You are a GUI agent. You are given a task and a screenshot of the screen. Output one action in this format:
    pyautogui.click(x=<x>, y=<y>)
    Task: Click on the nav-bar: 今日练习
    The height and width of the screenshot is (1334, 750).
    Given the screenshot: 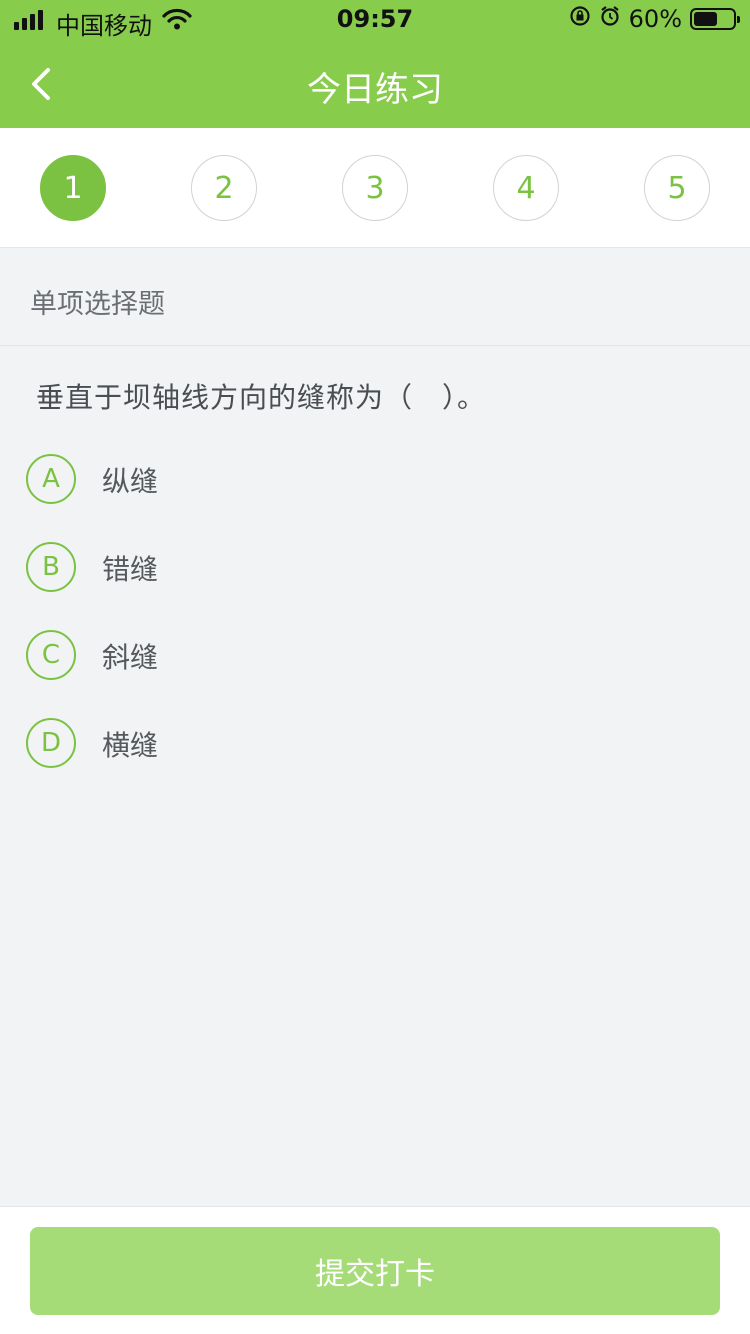 What is the action you would take?
    pyautogui.click(x=375, y=84)
    